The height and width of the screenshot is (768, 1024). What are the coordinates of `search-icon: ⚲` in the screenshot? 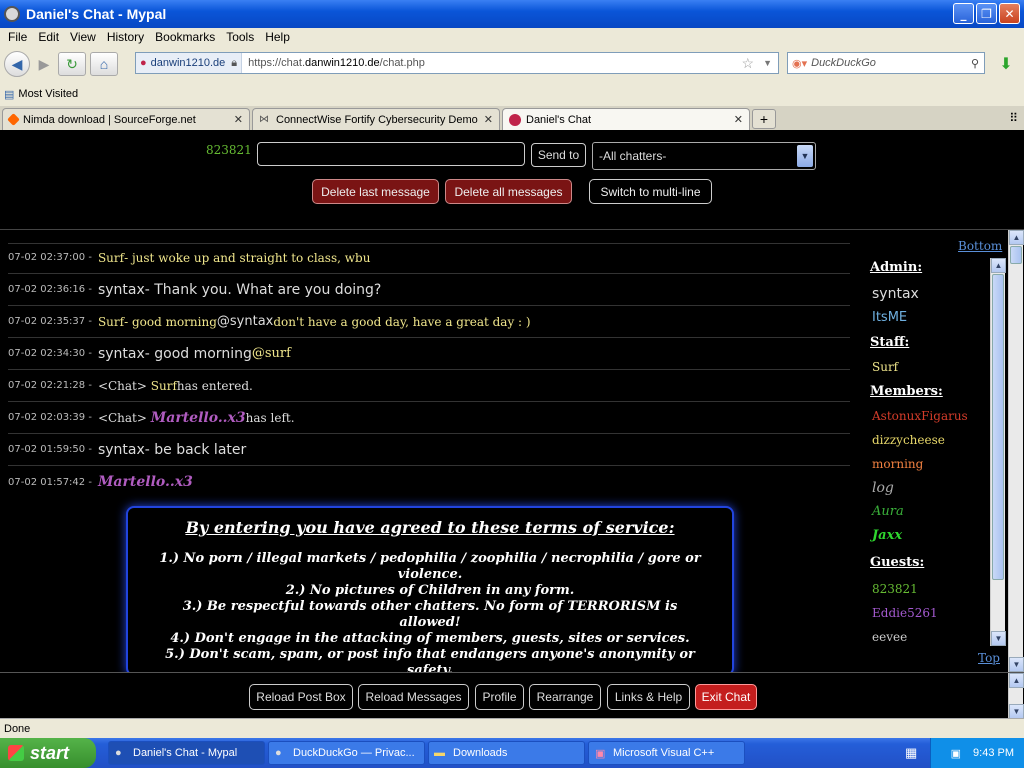 It's located at (975, 63).